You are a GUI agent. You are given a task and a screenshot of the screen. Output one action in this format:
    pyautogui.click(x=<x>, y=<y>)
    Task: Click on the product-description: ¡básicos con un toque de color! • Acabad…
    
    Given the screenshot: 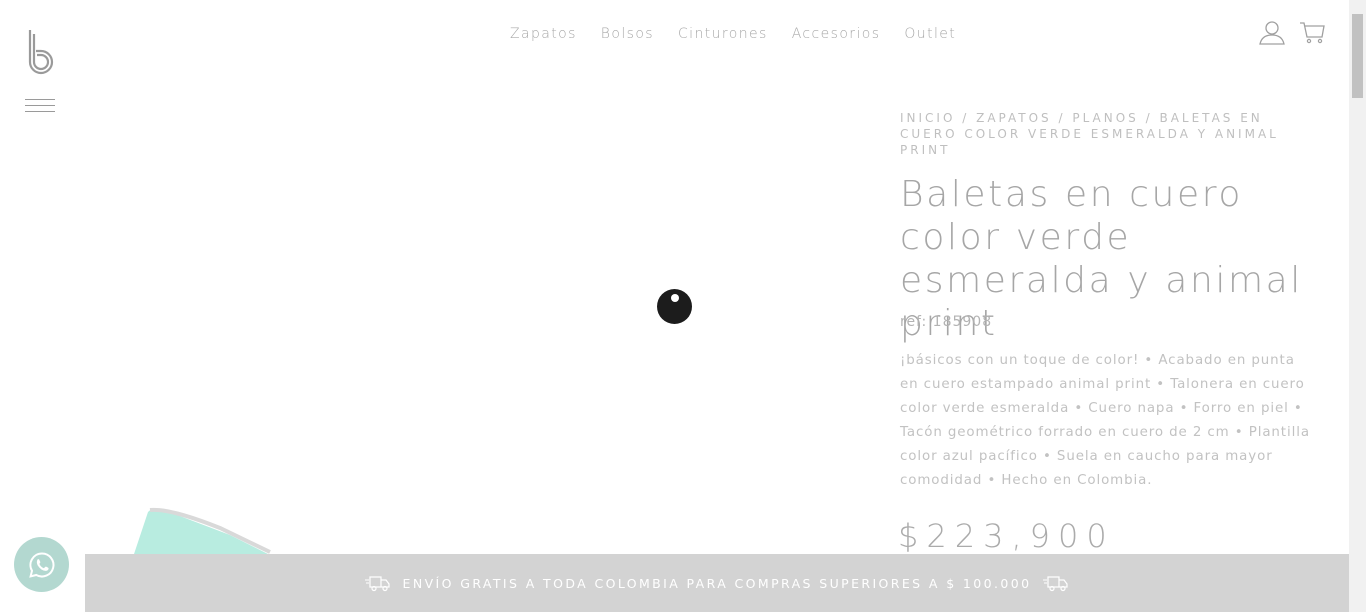 What is the action you would take?
    pyautogui.click(x=1105, y=420)
    